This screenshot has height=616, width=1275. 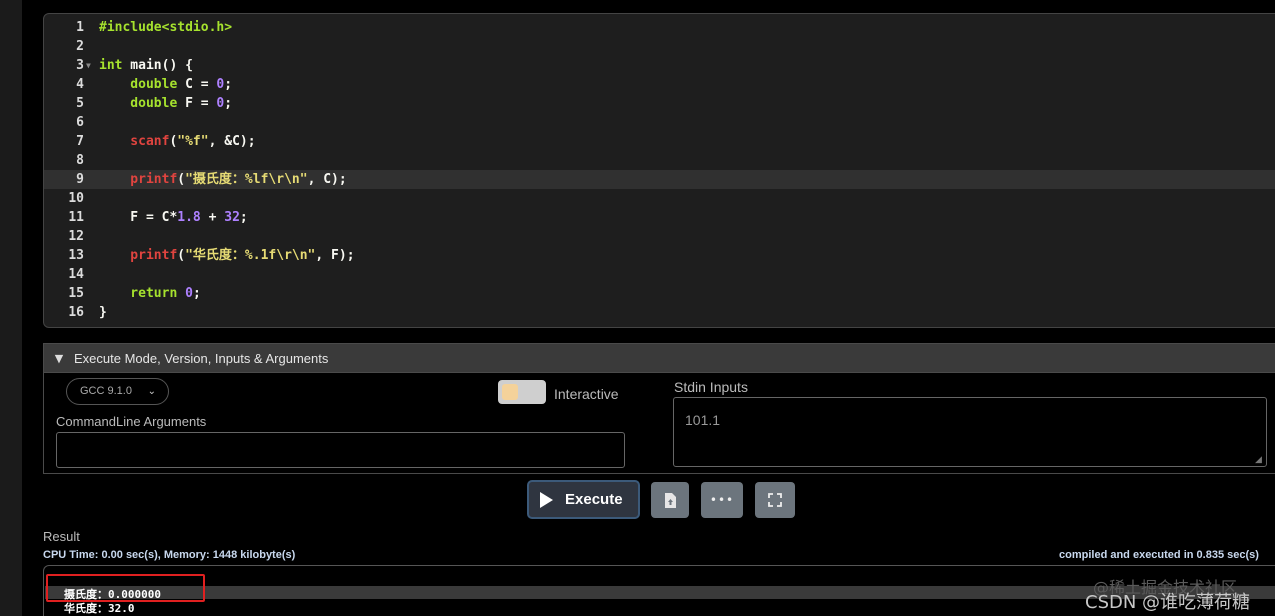 What do you see at coordinates (157, 65) in the screenshot?
I see `code-token: main() {` at bounding box center [157, 65].